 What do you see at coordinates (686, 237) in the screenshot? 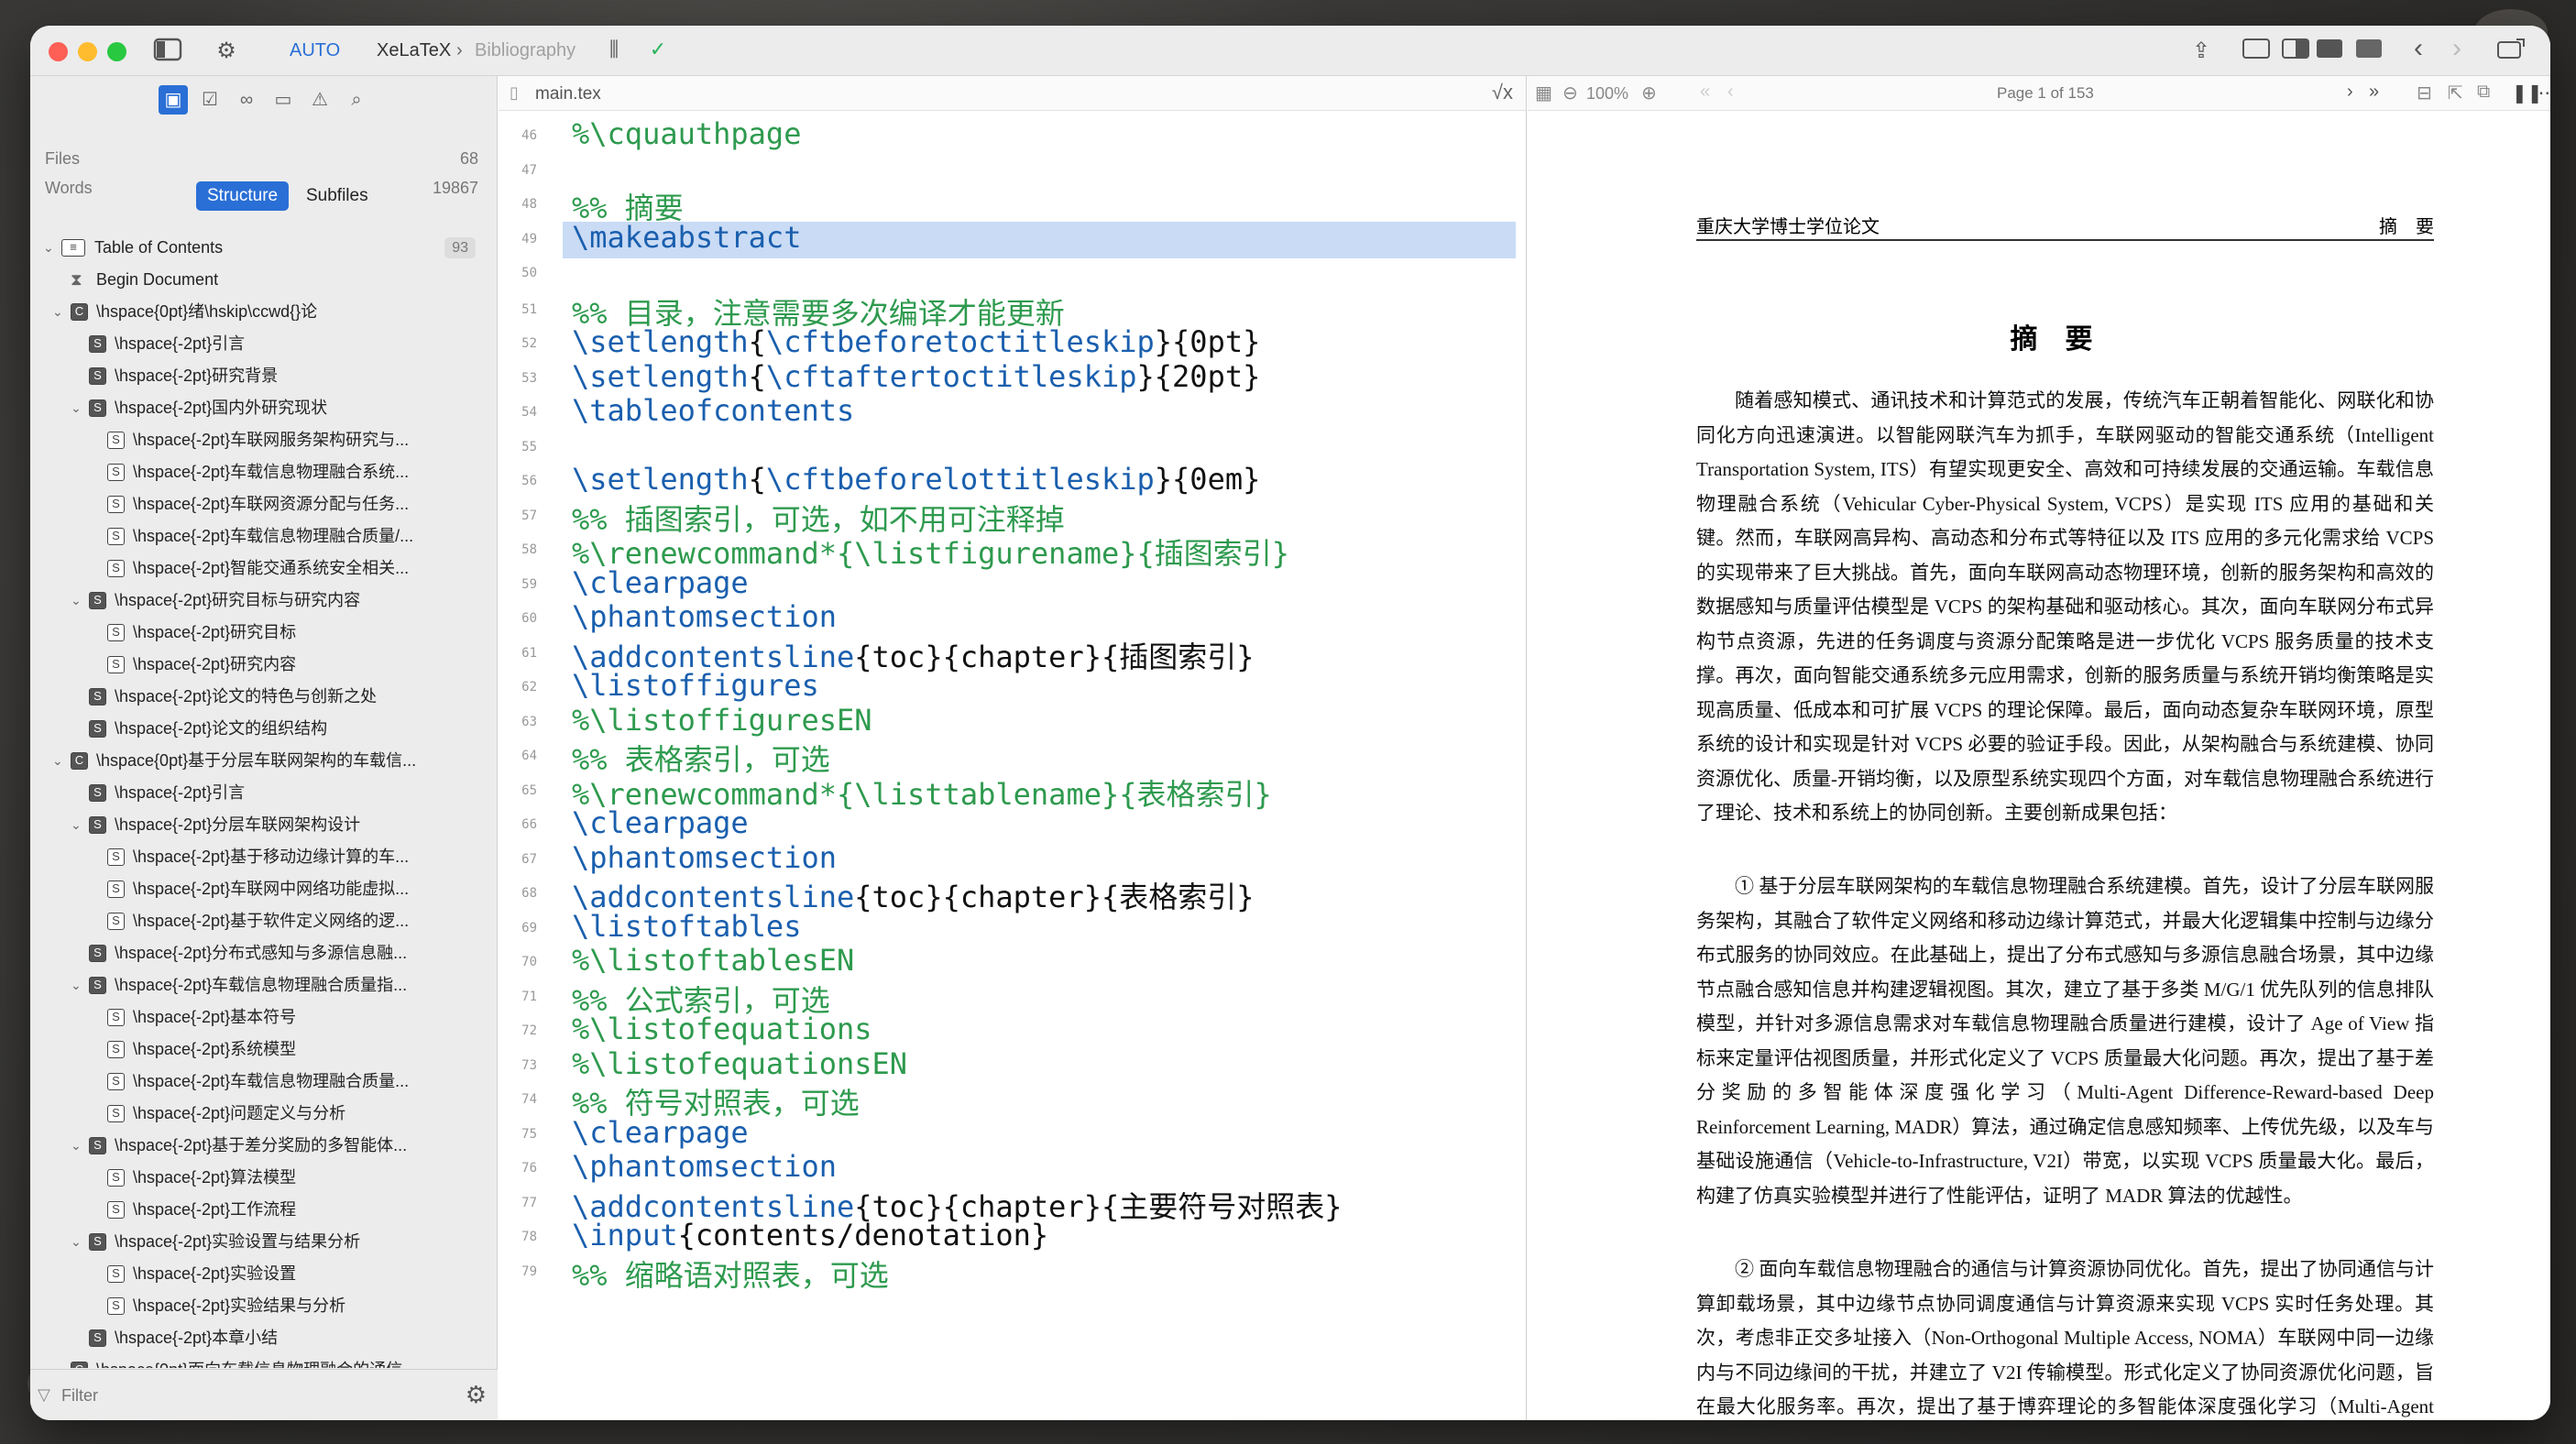
I see `code-line: \makeabstract` at bounding box center [686, 237].